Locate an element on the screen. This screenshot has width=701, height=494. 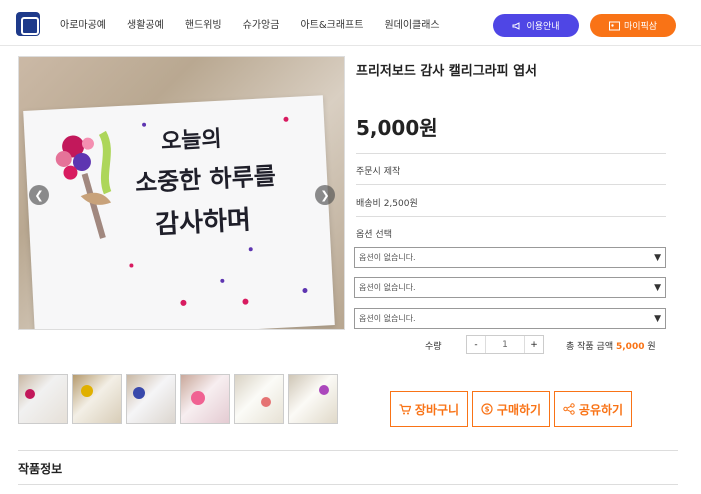
quantity-plus-button: + is located at coordinates (534, 344).